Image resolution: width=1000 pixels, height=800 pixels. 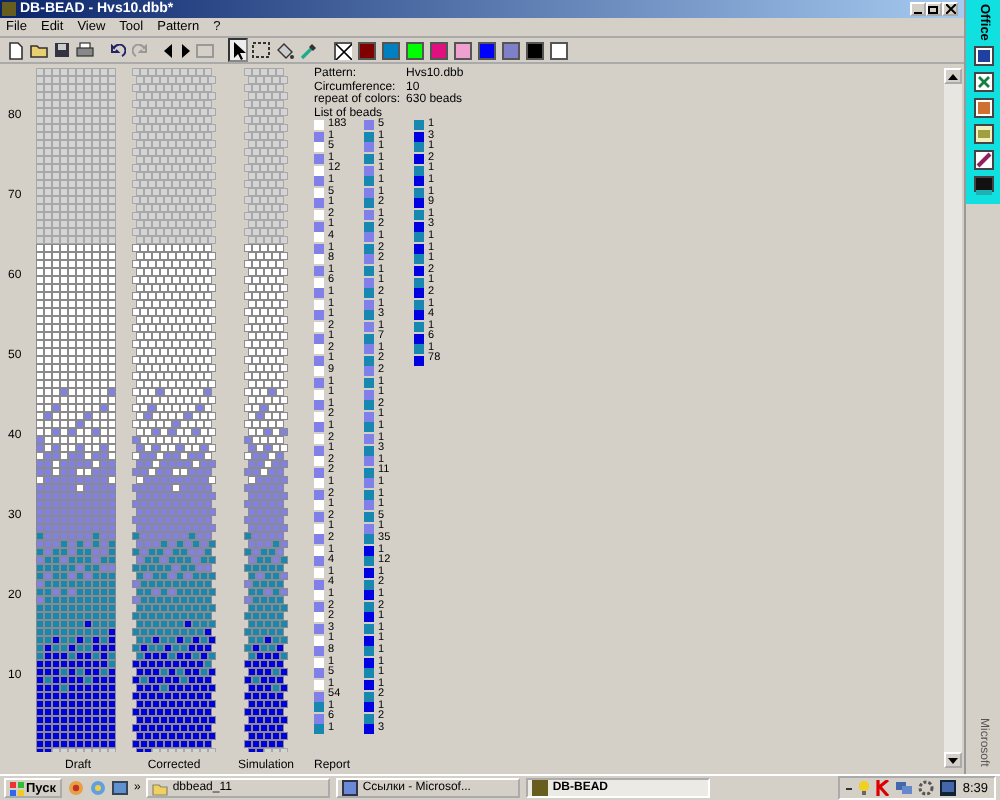 What do you see at coordinates (918, 9) in the screenshot?
I see `minimize-button` at bounding box center [918, 9].